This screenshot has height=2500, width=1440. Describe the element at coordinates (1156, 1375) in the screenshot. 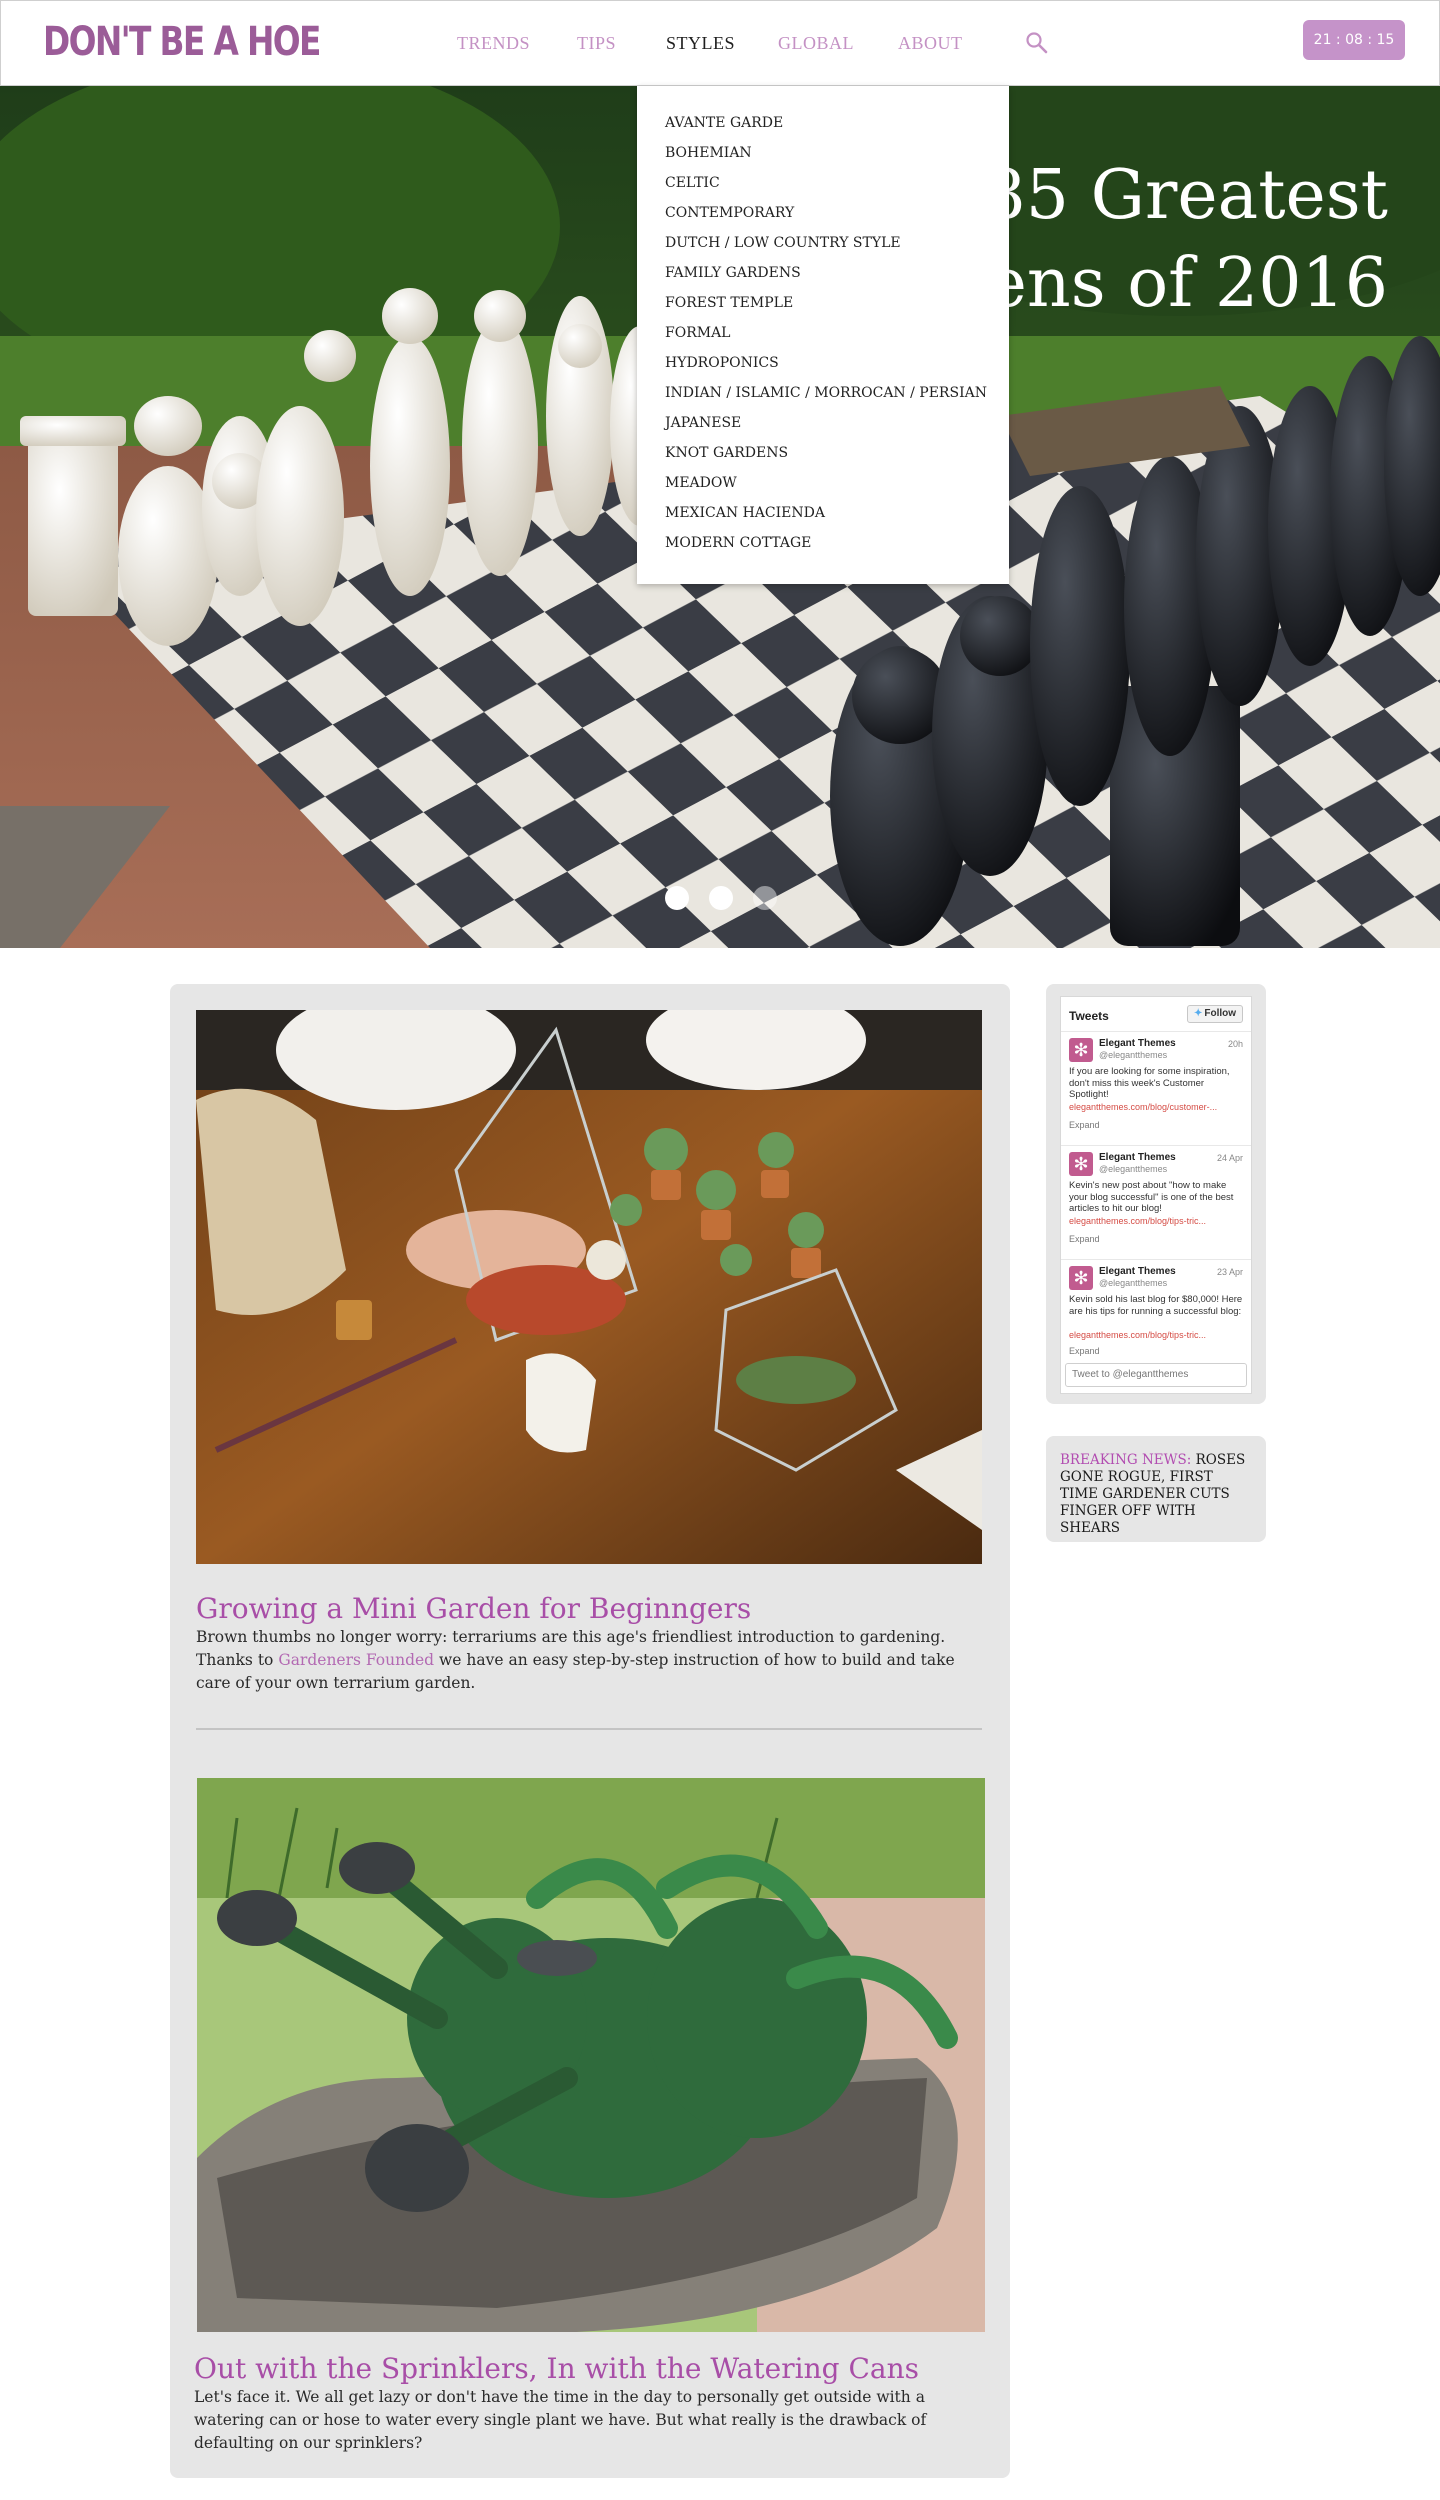

I see `tweet-input: Tweet to @elegantthemes` at that location.